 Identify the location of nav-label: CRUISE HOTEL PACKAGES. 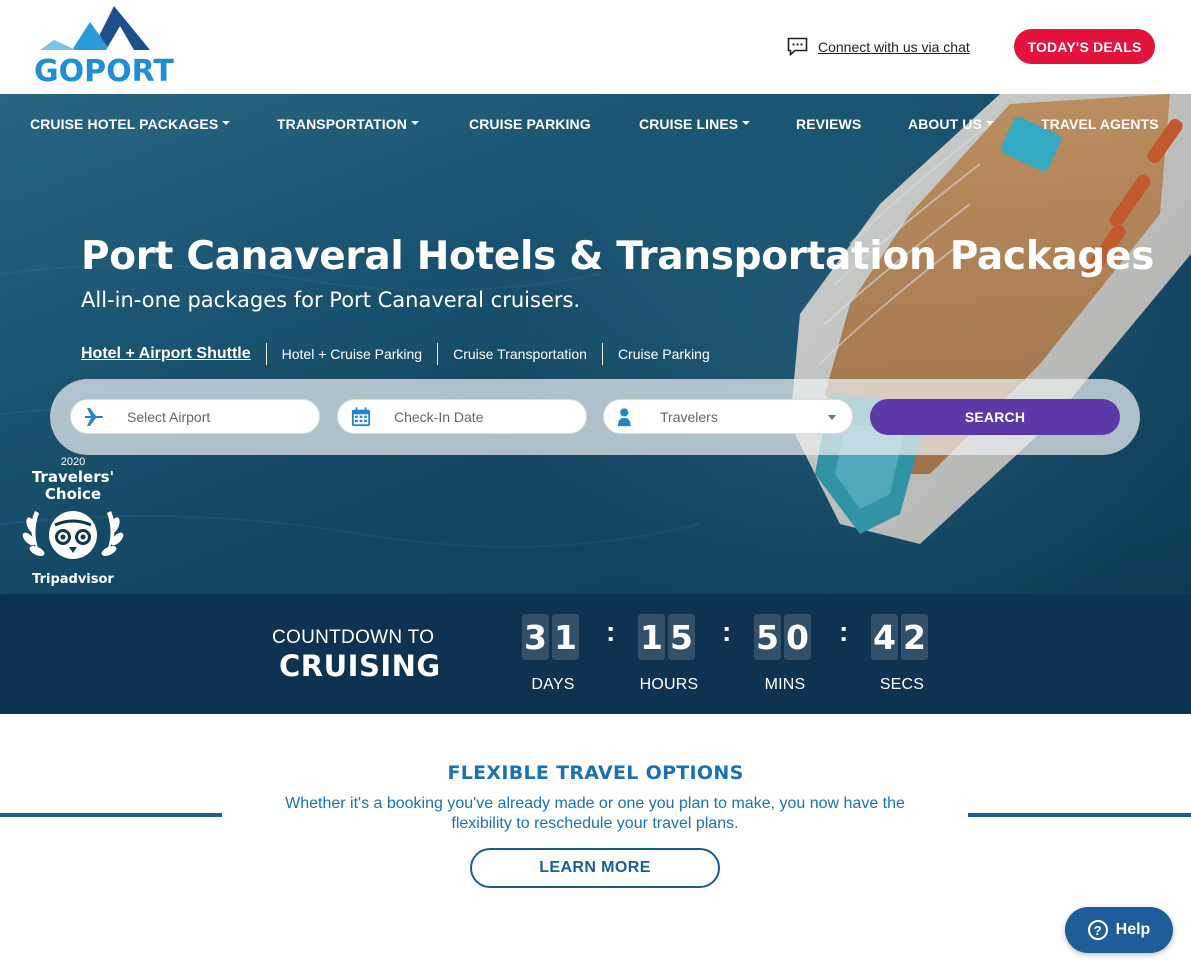
(124, 124).